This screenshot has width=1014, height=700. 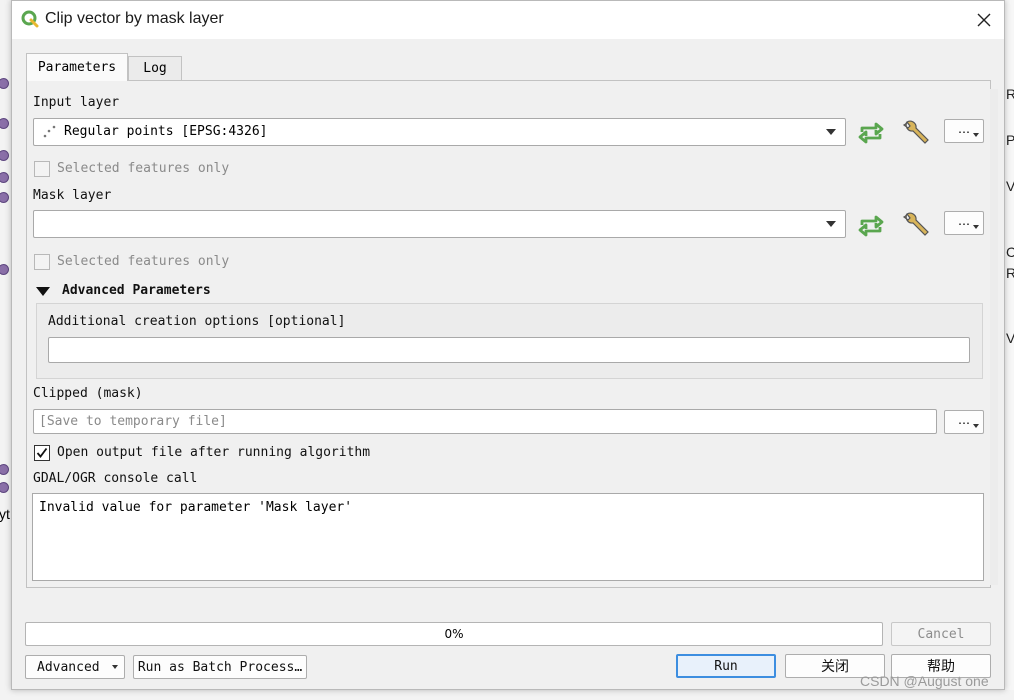 What do you see at coordinates (508, 537) in the screenshot?
I see `console-call-textarea: Invalid value for parameter 'Mask layer'` at bounding box center [508, 537].